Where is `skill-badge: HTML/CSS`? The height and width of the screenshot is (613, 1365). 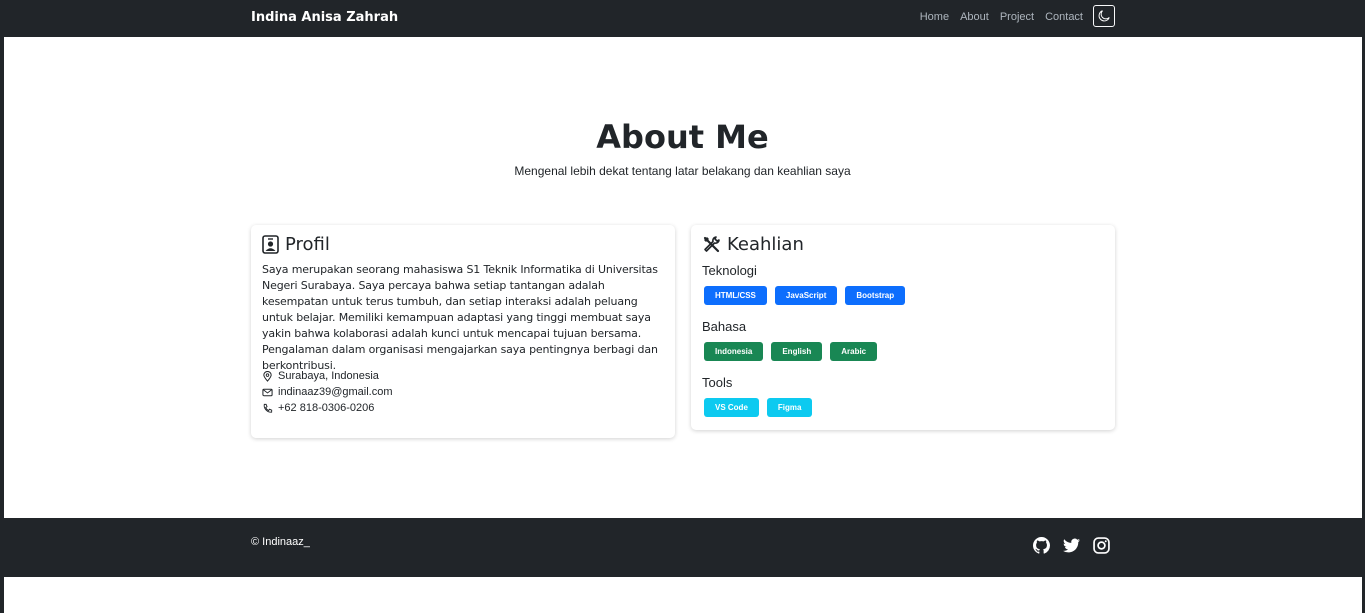 skill-badge: HTML/CSS is located at coordinates (735, 295).